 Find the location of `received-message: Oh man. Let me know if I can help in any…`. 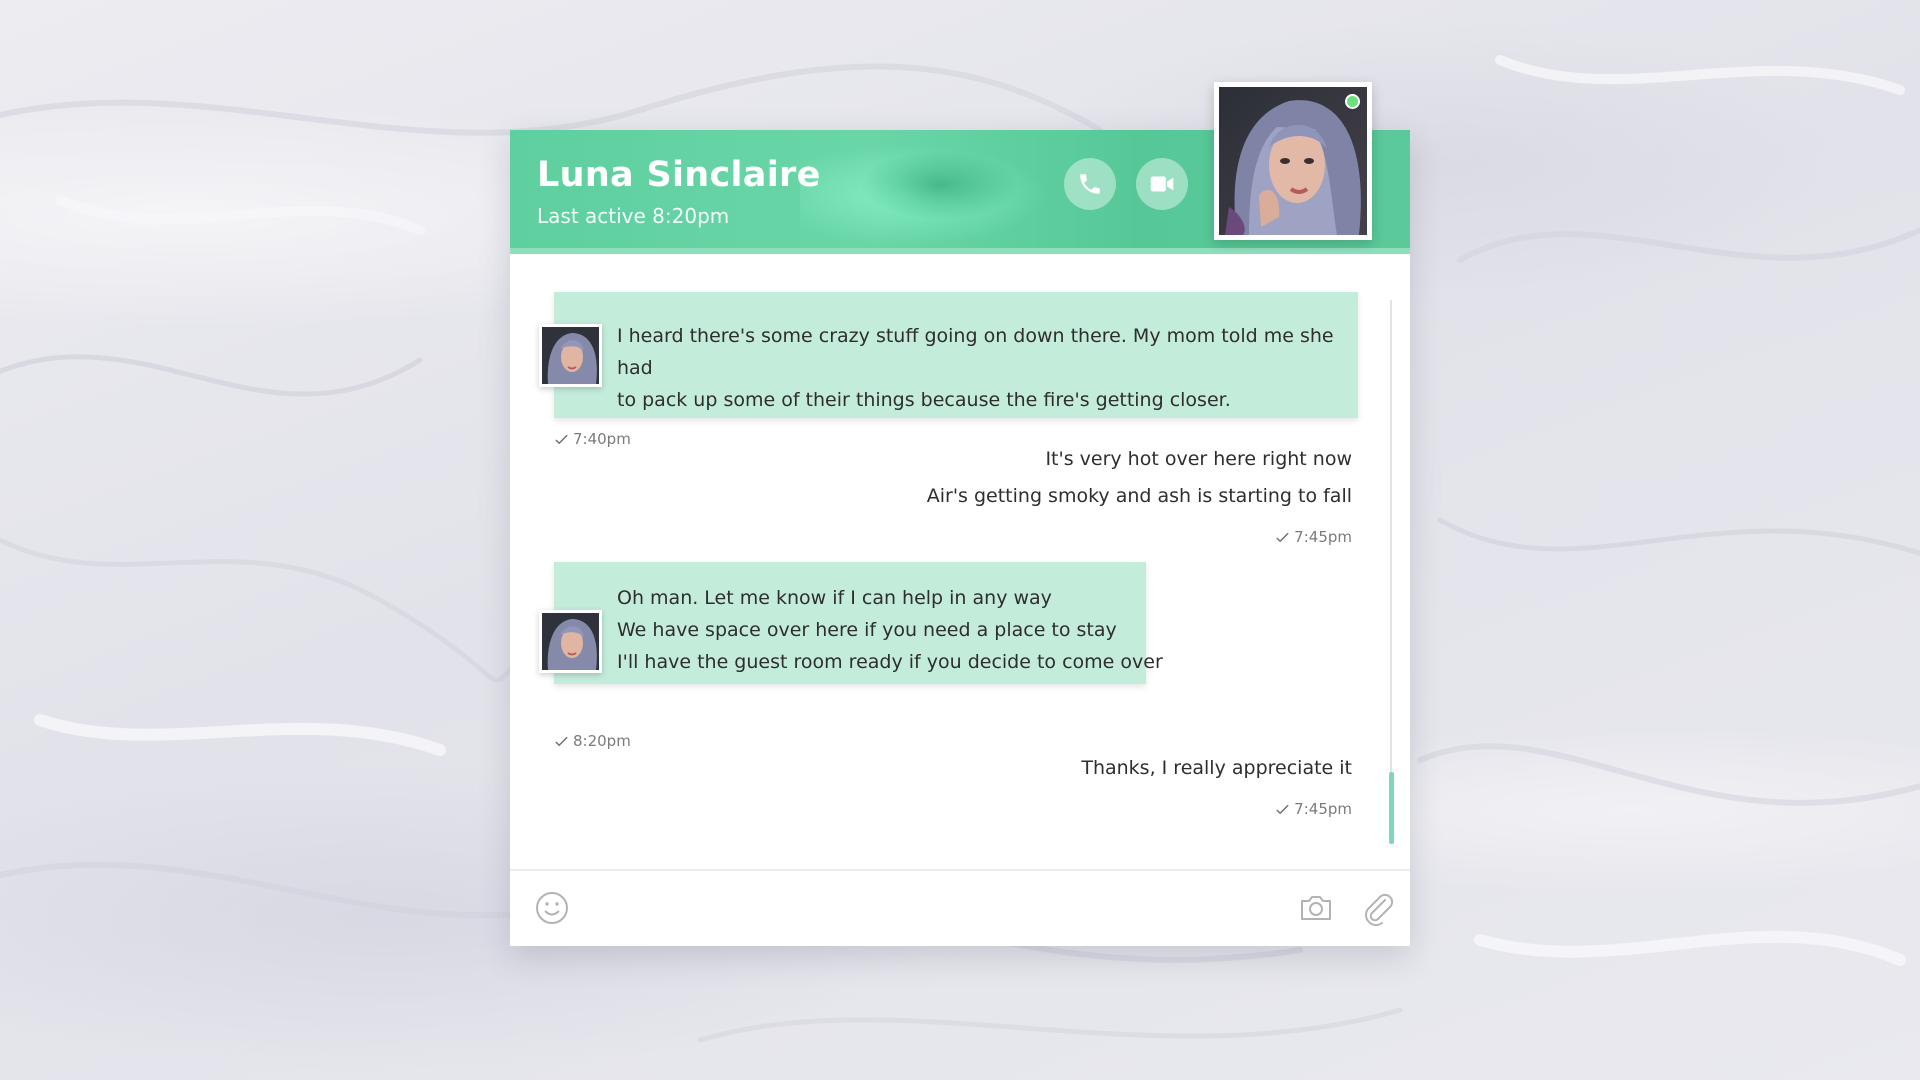

received-message: Oh man. Let me know if I can help in any… is located at coordinates (858, 623).